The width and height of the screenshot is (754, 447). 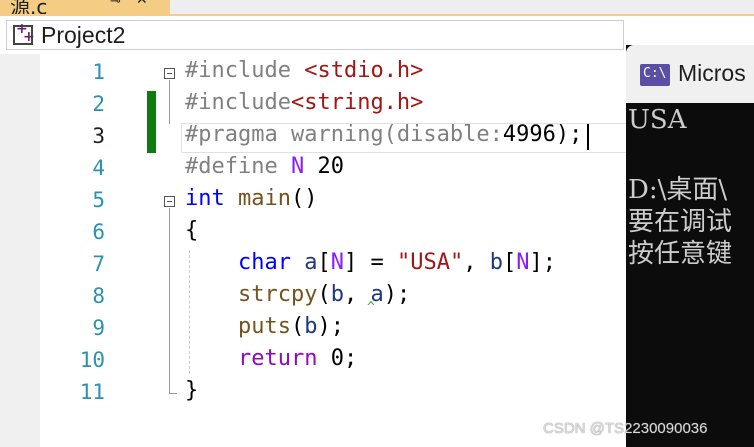 I want to click on outline-line-end, so click(x=173, y=393).